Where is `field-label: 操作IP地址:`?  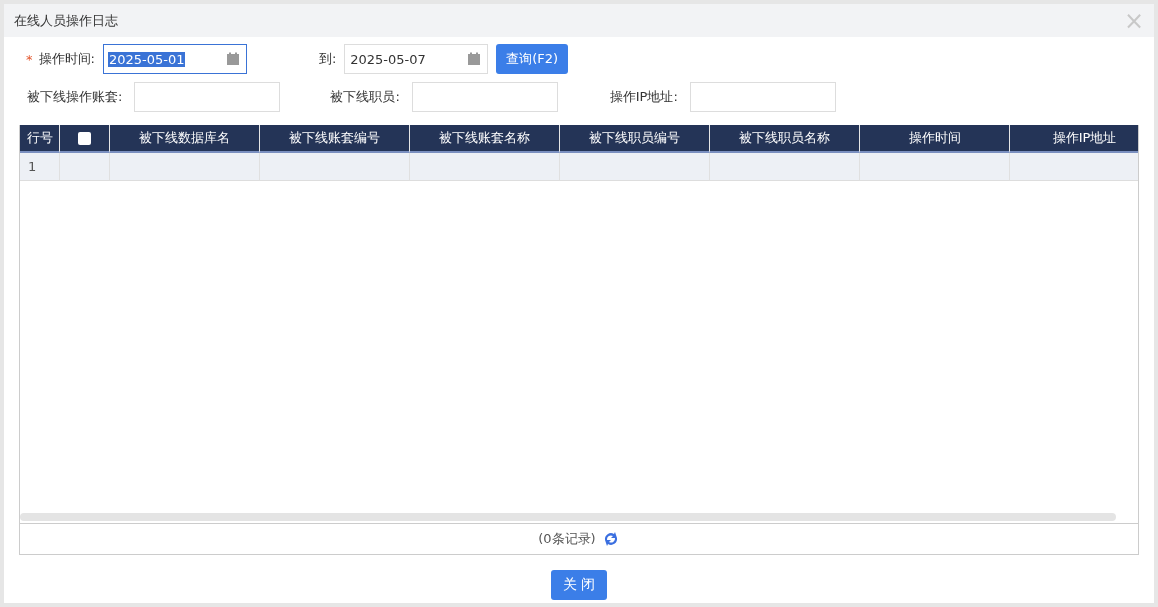
field-label: 操作IP地址: is located at coordinates (643, 97).